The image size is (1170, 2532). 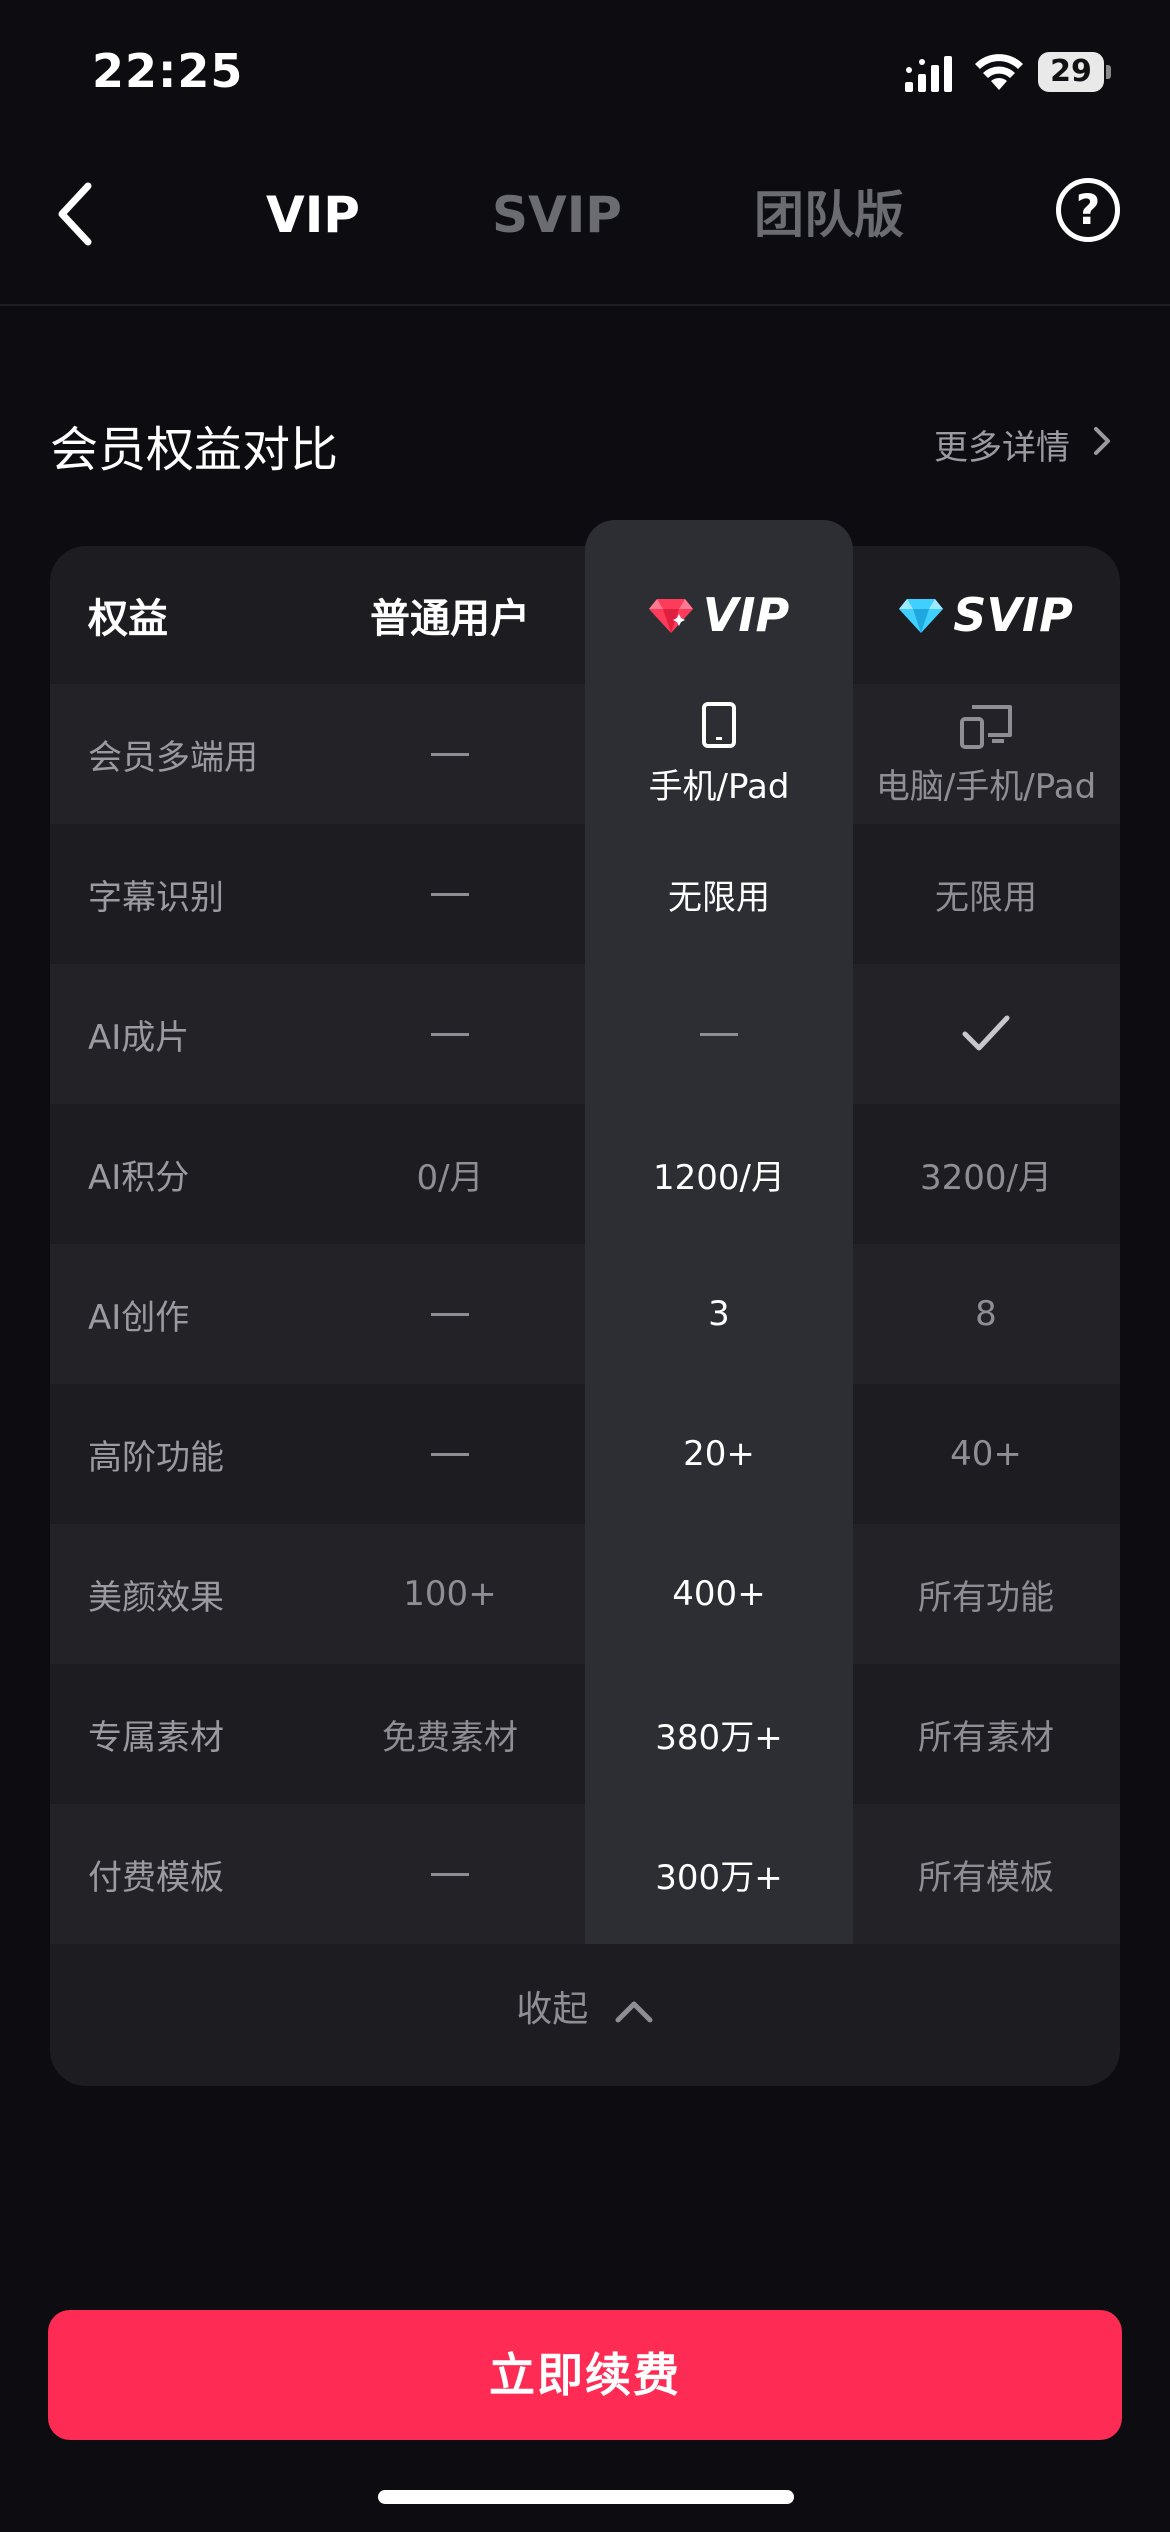 I want to click on header-vip: VIP, so click(x=719, y=615).